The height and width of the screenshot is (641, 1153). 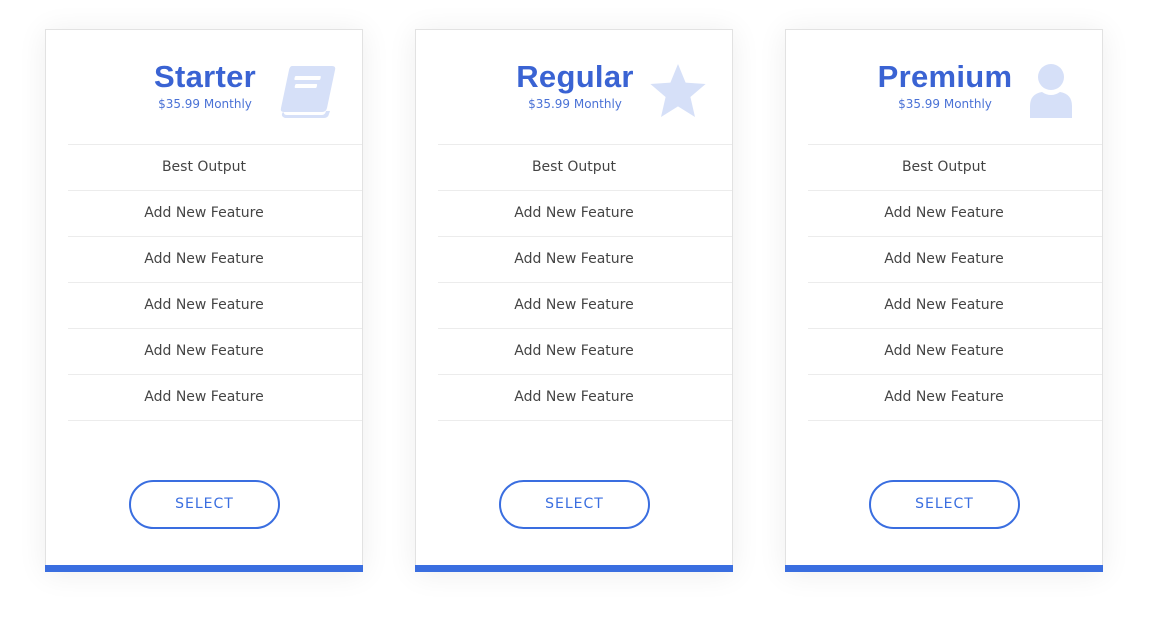 What do you see at coordinates (204, 87) in the screenshot?
I see `card-header: Starter $35.99 Monthly` at bounding box center [204, 87].